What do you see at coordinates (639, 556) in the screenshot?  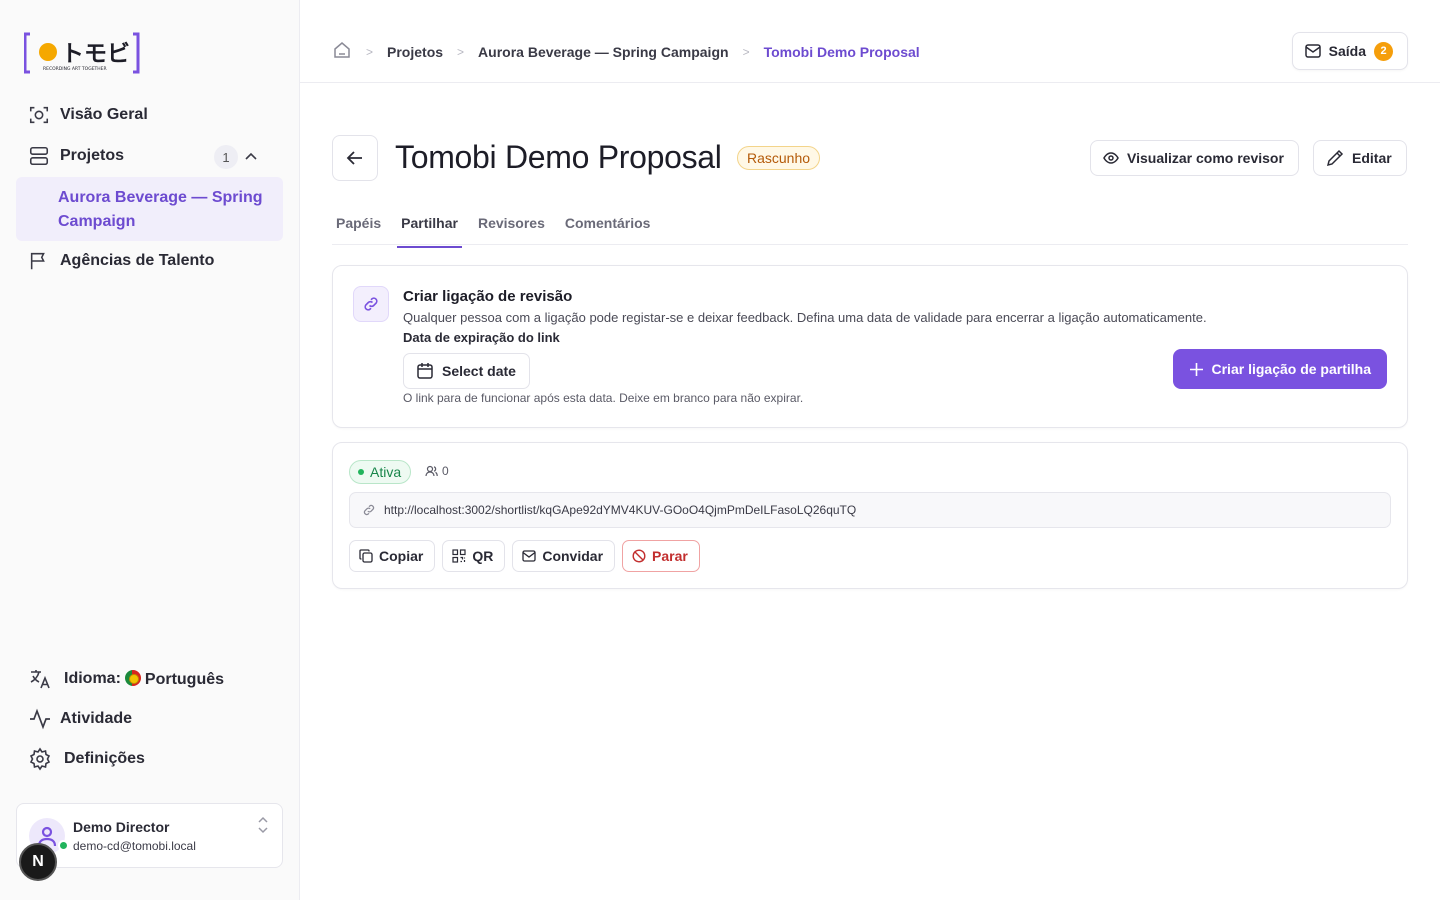 I see `ban-icon` at bounding box center [639, 556].